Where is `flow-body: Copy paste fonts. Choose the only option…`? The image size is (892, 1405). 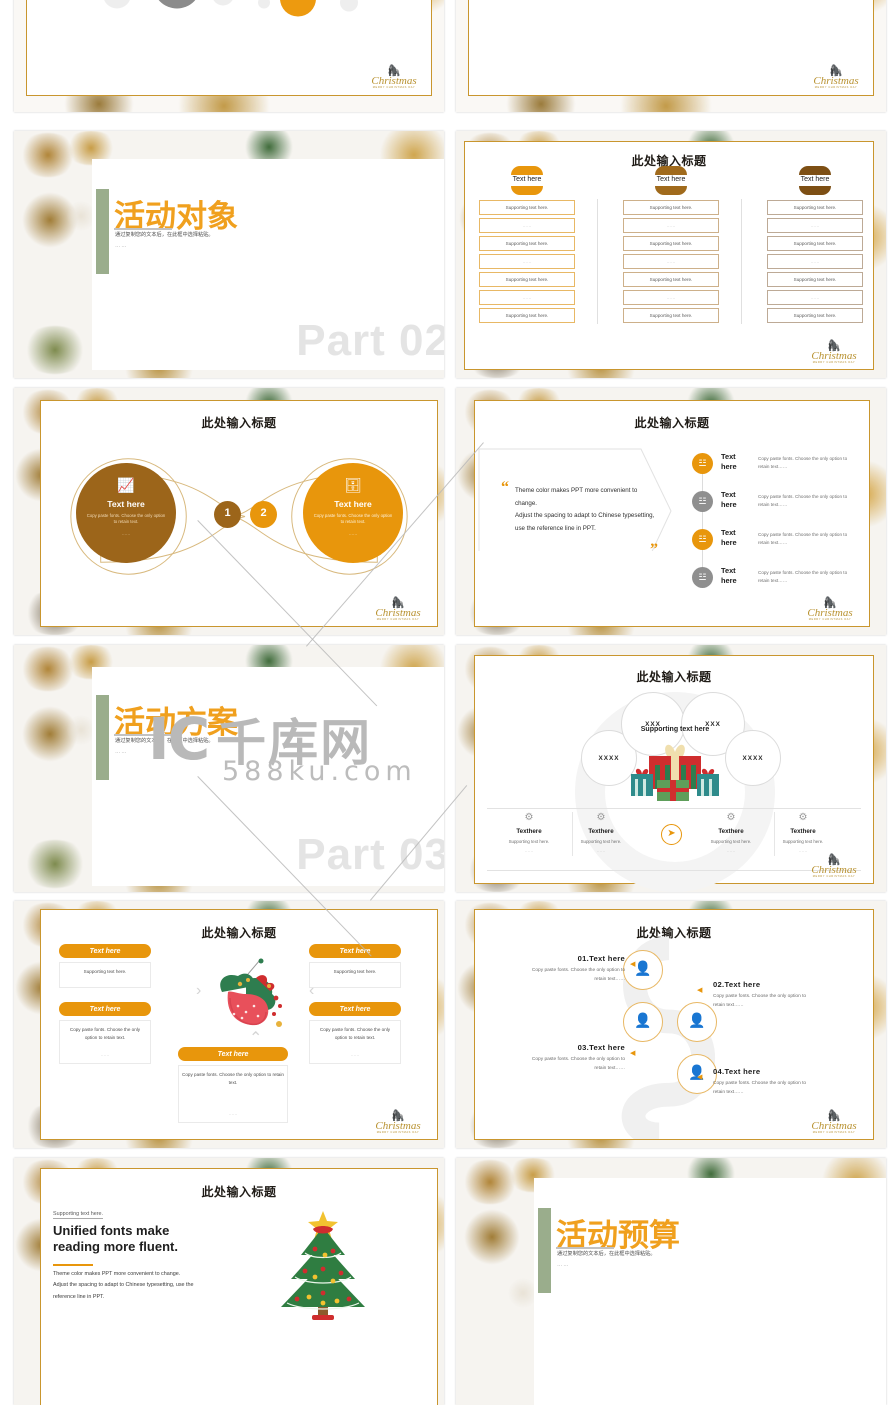
flow-body: Copy paste fonts. Choose the only option… is located at coordinates (760, 1088).